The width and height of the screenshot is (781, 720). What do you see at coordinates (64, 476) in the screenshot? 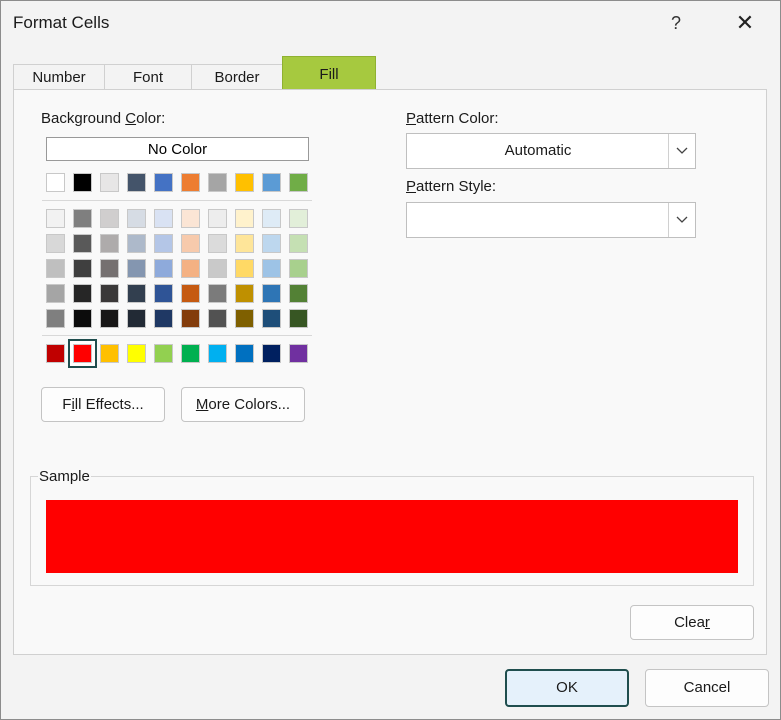
I see `sample-label: Sample` at bounding box center [64, 476].